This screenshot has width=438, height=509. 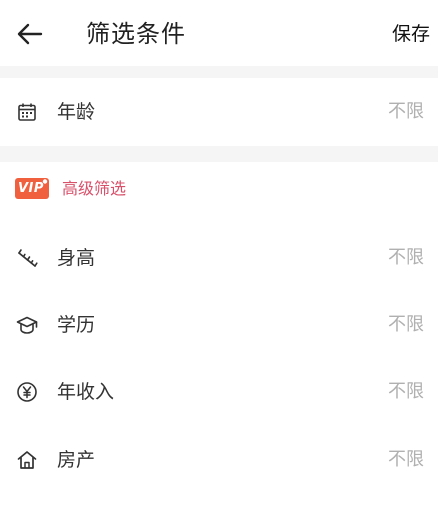 What do you see at coordinates (86, 392) in the screenshot?
I see `filter-label: 年收入` at bounding box center [86, 392].